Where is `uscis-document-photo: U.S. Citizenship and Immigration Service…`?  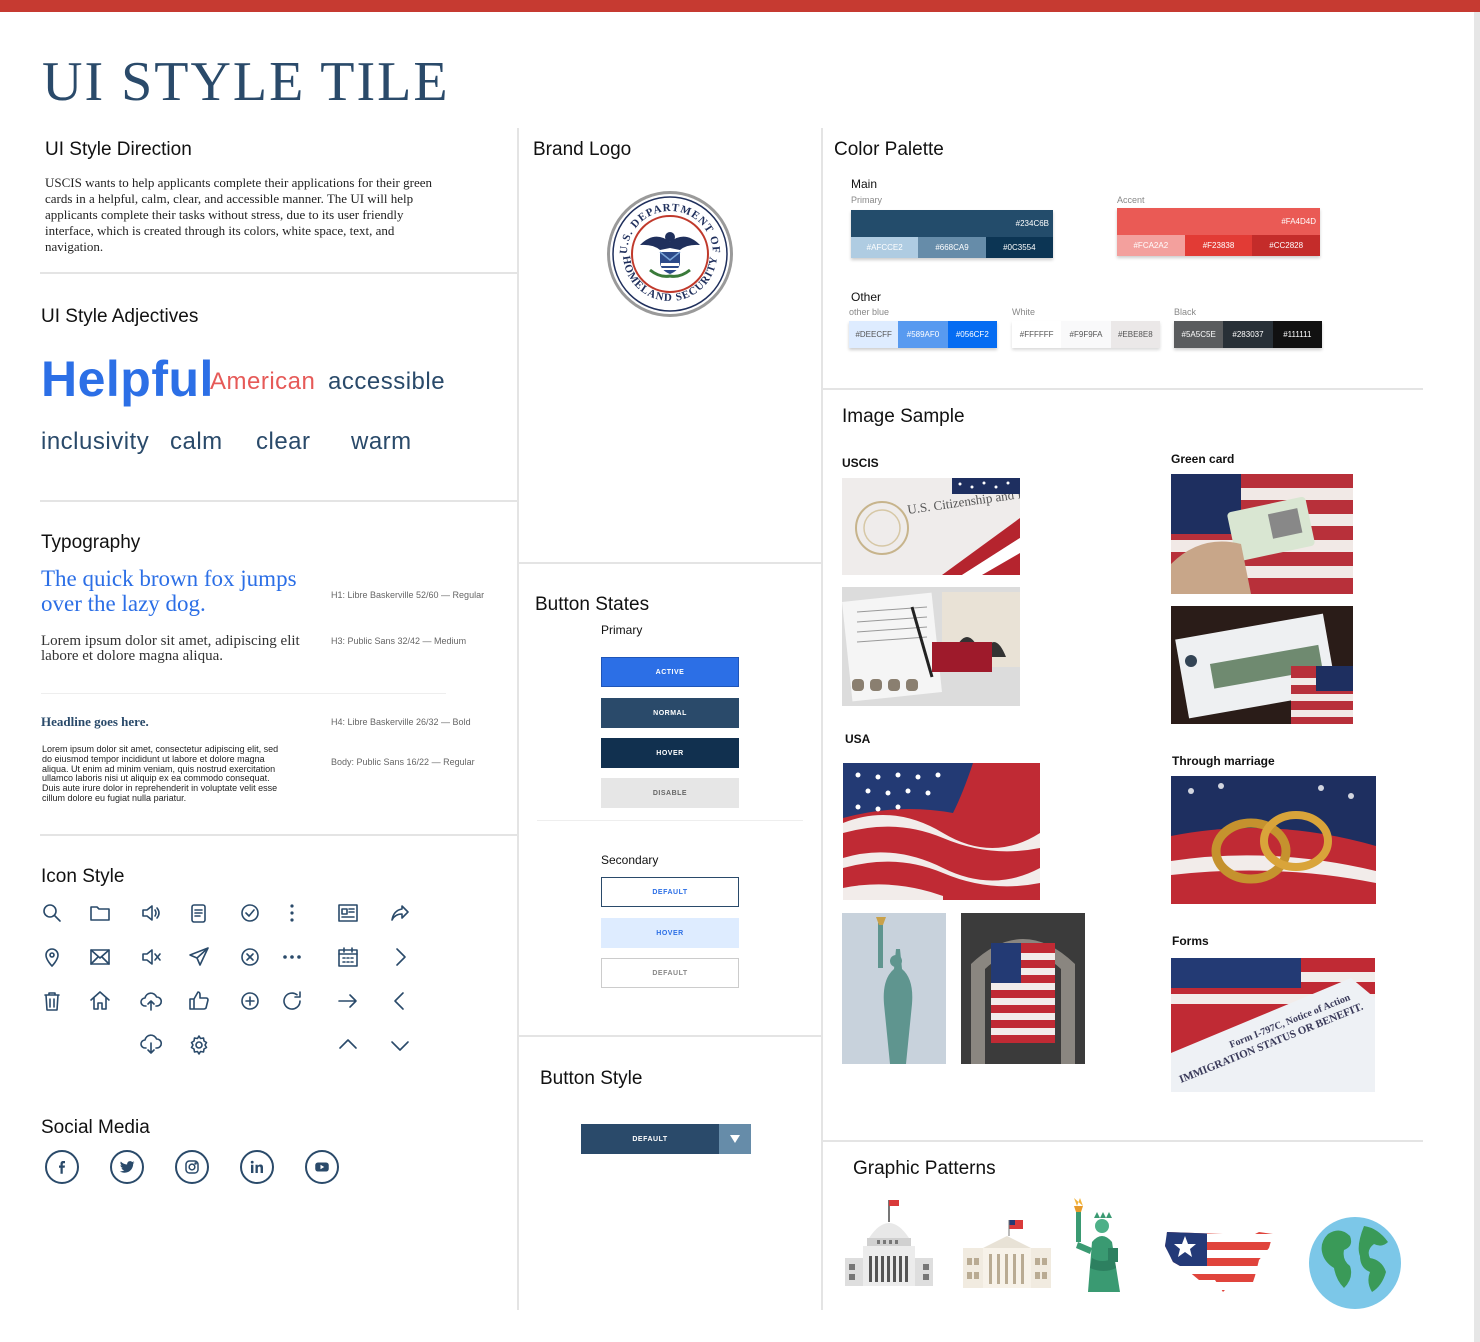 uscis-document-photo: U.S. Citizenship and Immigration Service… is located at coordinates (931, 526).